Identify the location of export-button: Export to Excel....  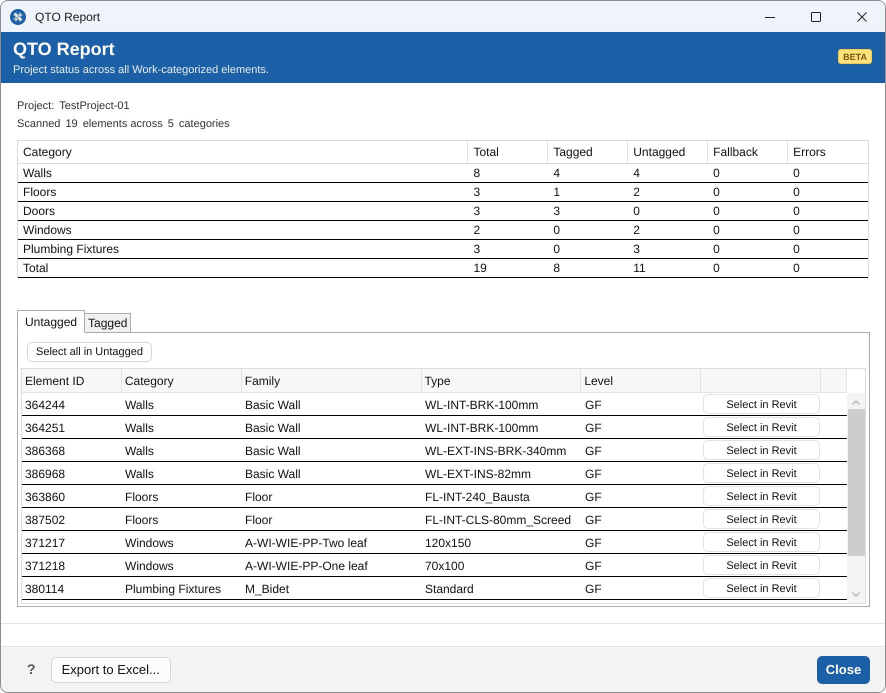
(110, 669).